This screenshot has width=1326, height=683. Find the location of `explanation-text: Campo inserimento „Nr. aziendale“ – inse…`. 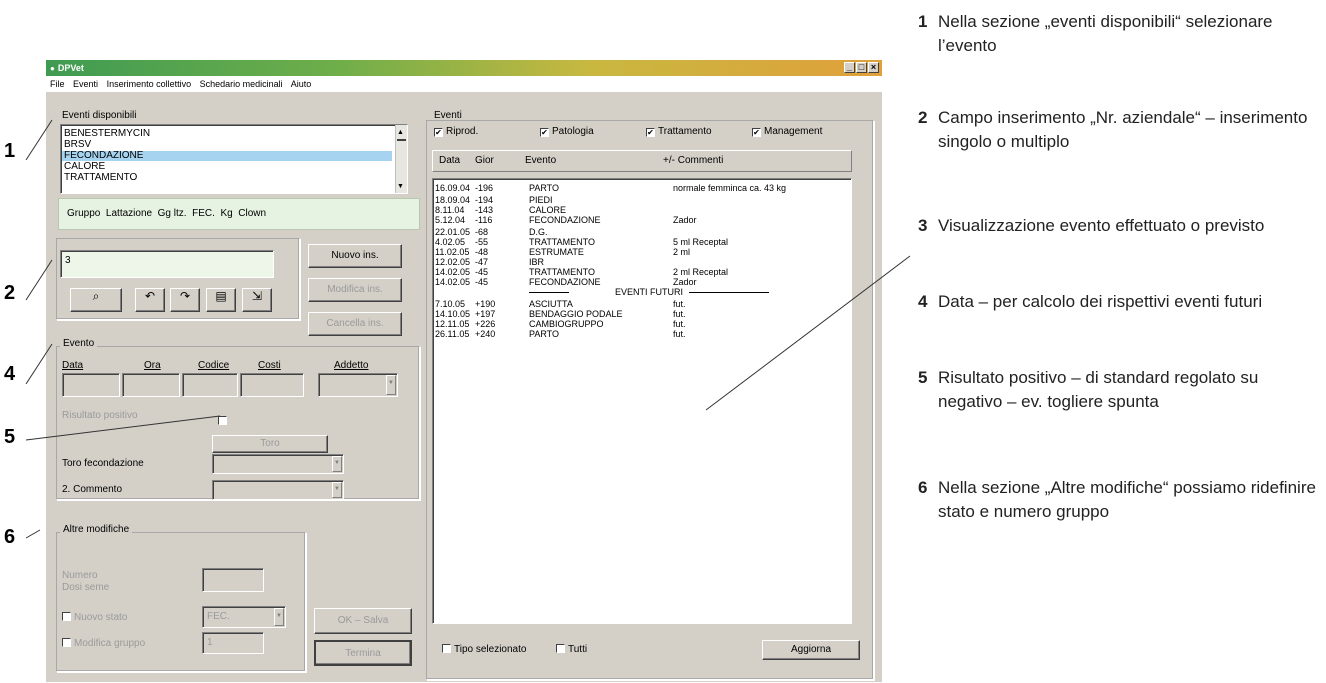

explanation-text: Campo inserimento „Nr. aziendale“ – inse… is located at coordinates (1123, 129).